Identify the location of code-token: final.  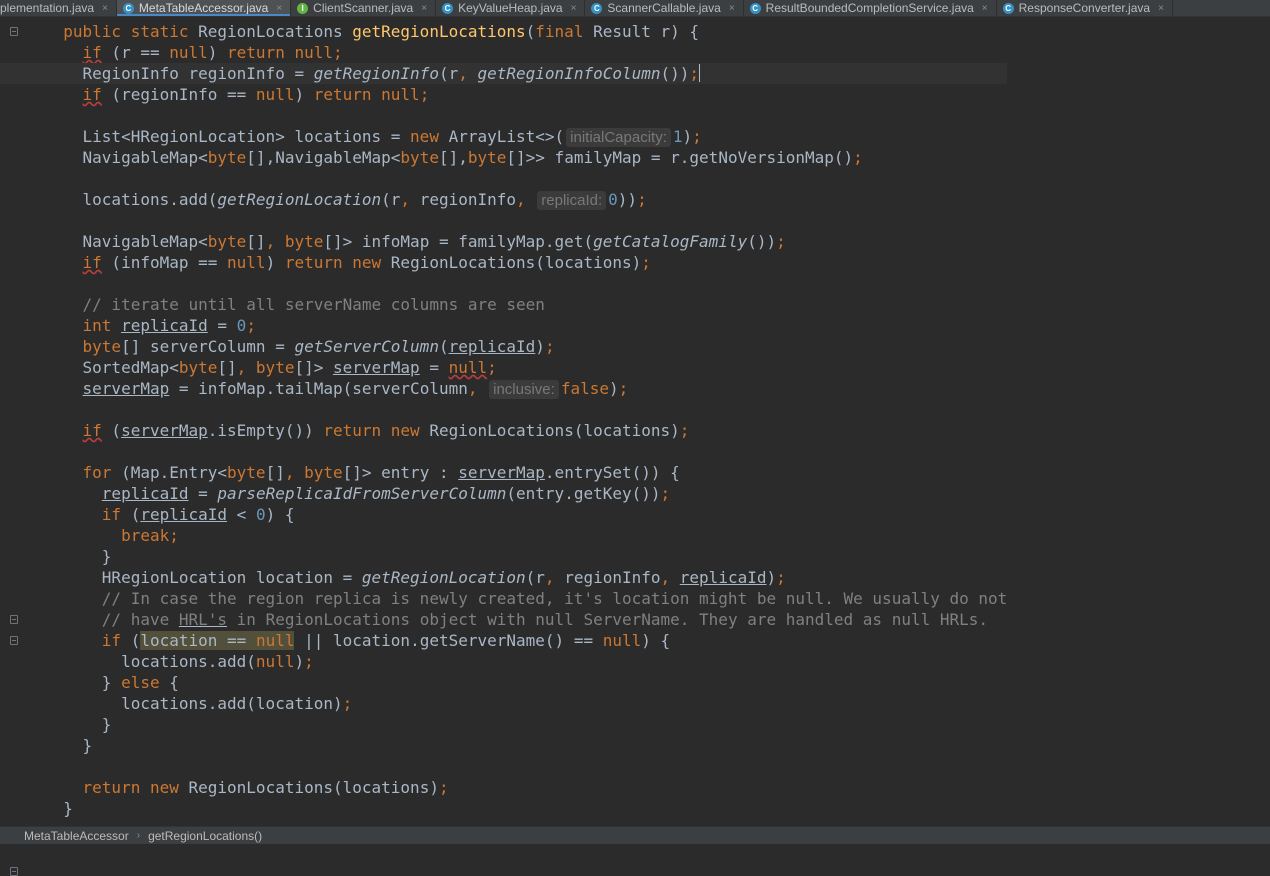
(564, 31).